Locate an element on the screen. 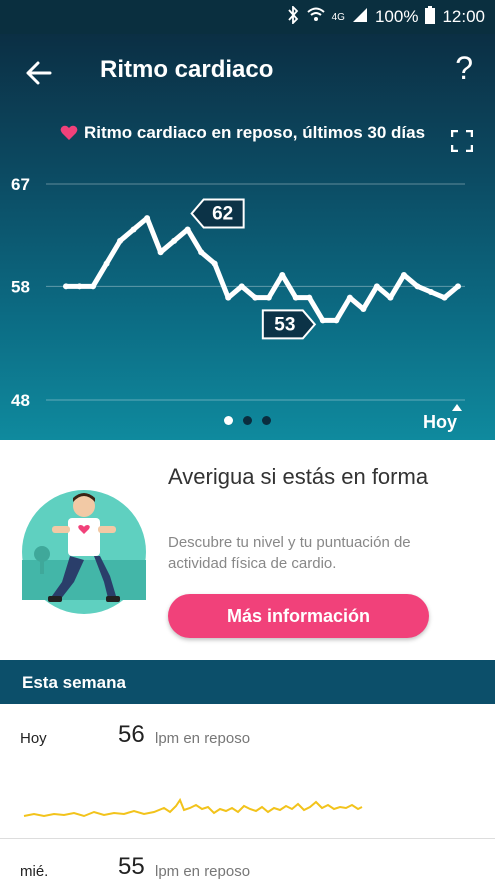  runner-illustration-icon is located at coordinates (84, 552).